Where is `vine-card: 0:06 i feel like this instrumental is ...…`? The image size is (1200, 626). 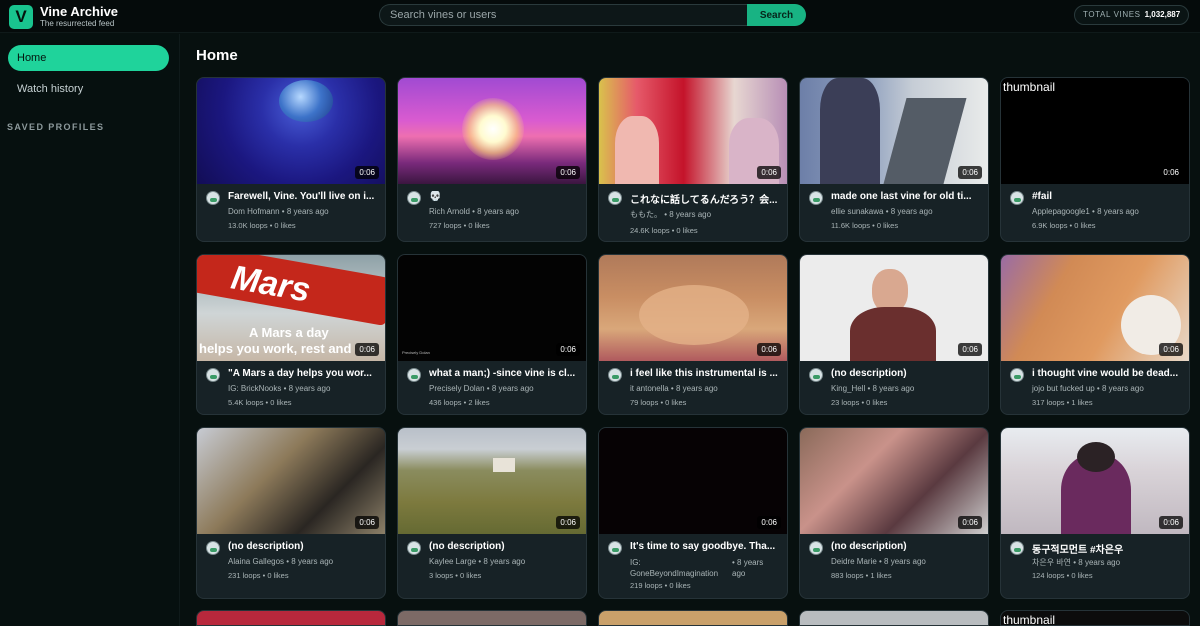 vine-card: 0:06 i feel like this instrumental is ...… is located at coordinates (693, 334).